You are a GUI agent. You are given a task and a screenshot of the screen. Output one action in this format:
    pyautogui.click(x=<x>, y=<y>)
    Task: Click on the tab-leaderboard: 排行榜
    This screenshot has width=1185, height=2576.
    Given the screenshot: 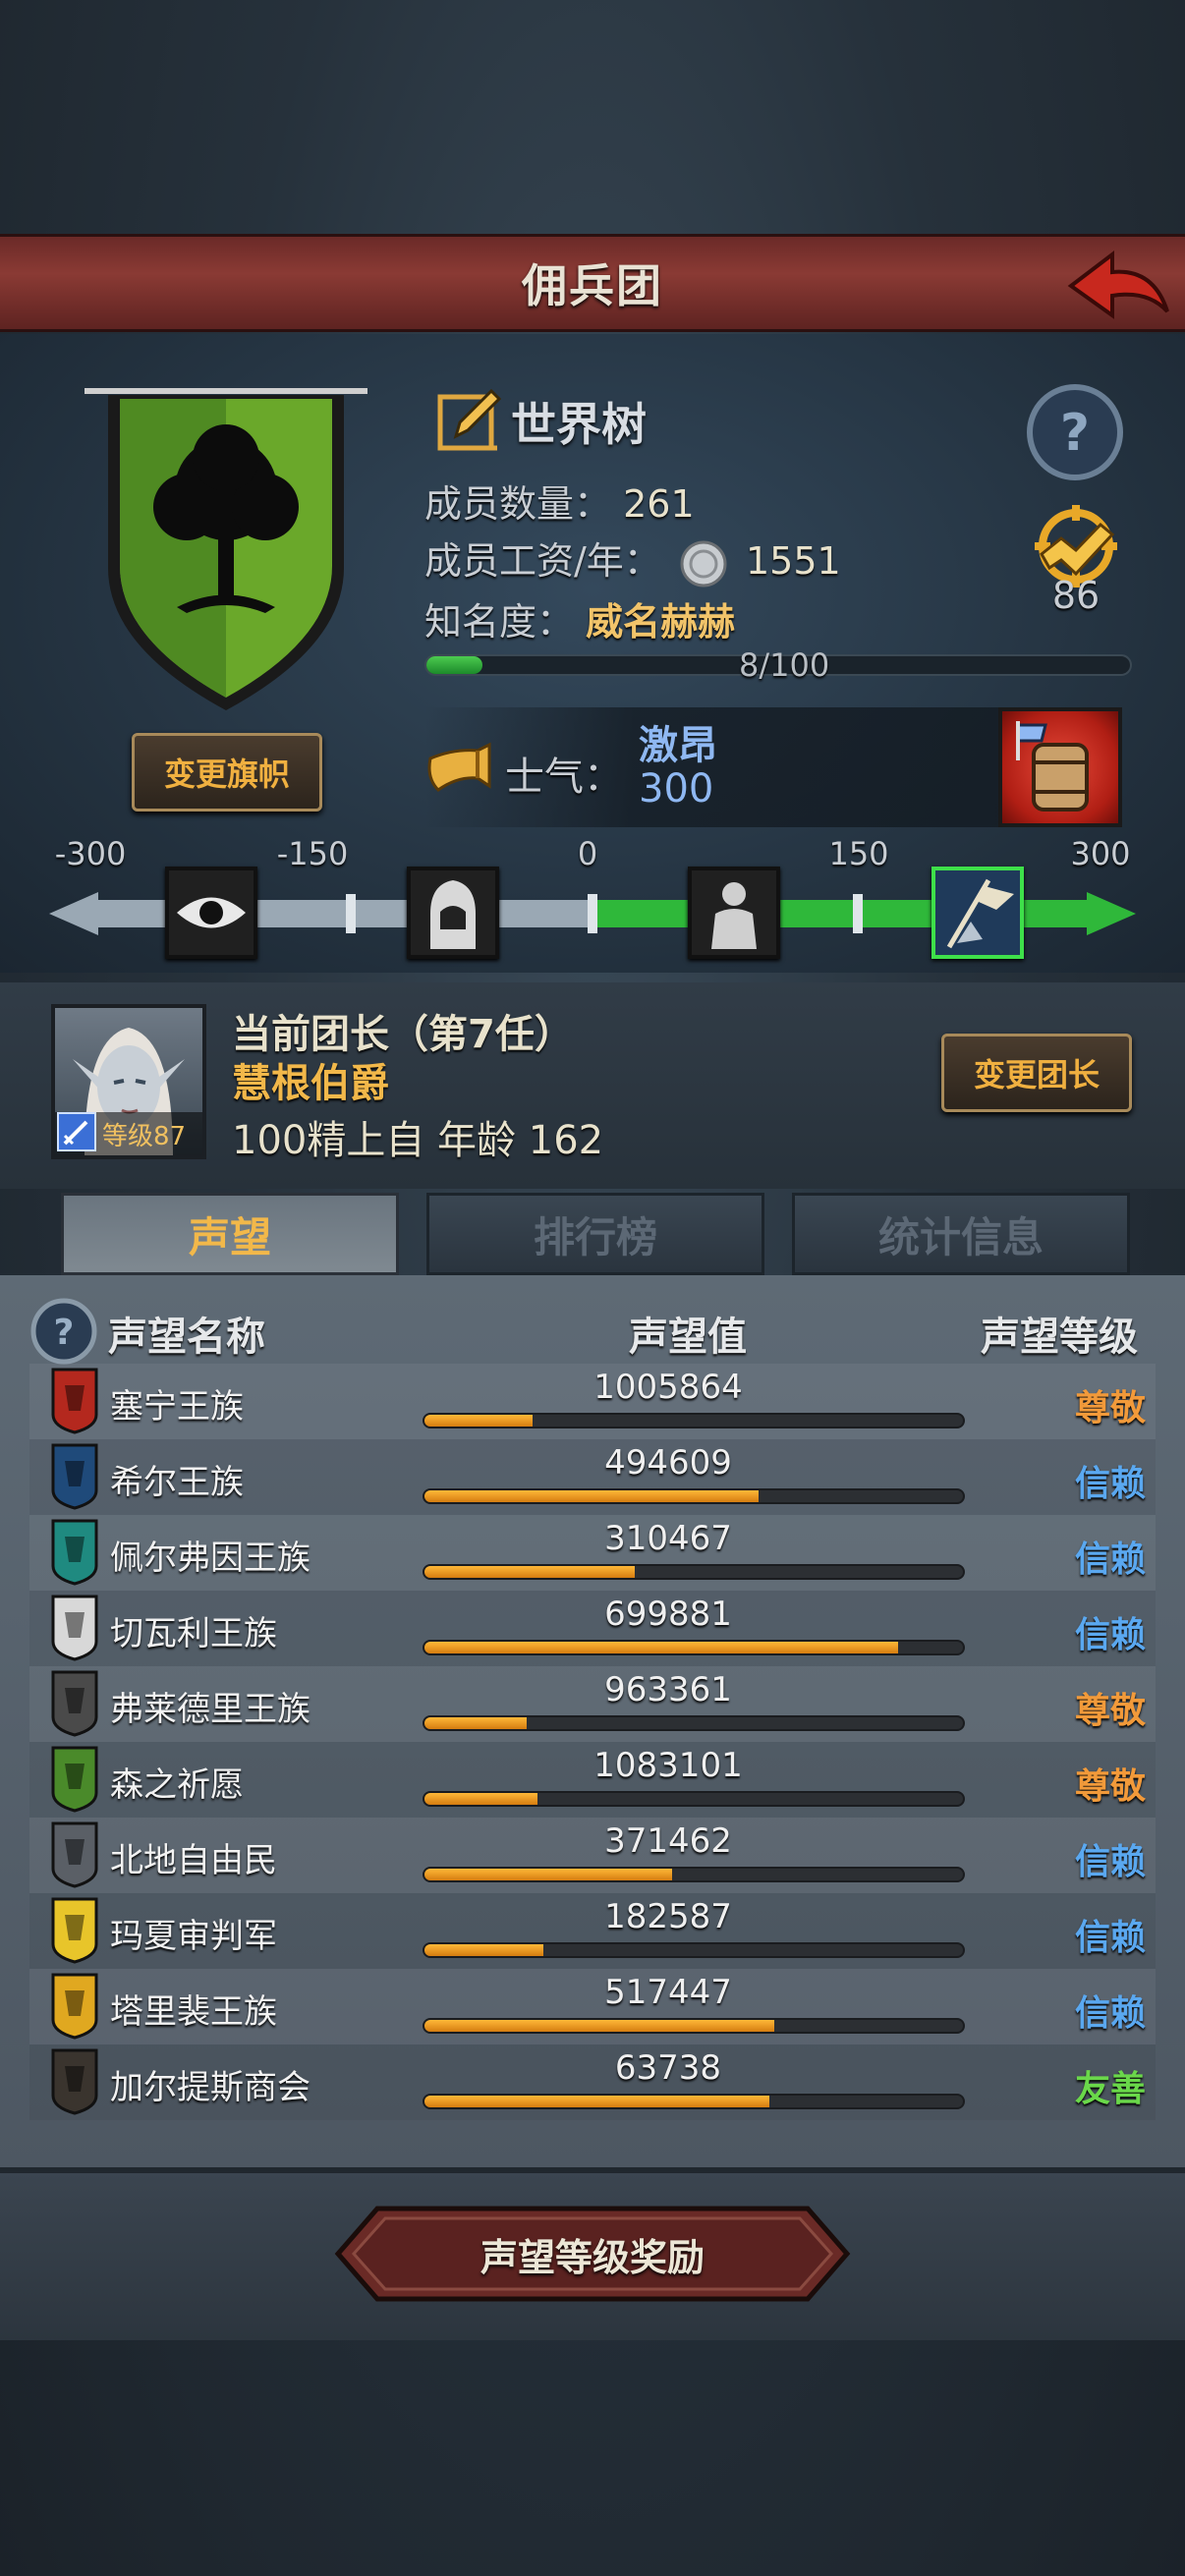 What is the action you would take?
    pyautogui.click(x=595, y=1234)
    